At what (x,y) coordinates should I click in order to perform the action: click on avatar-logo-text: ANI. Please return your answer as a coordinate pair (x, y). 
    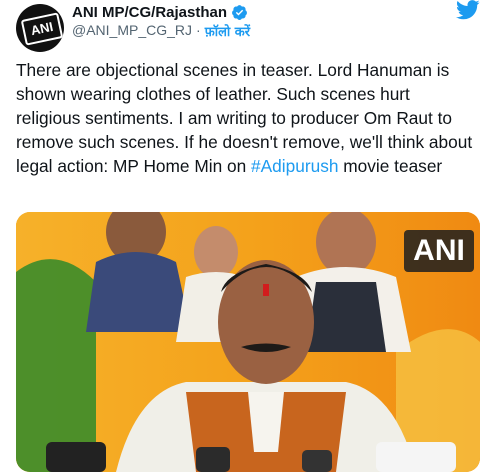
    Looking at the image, I should click on (42, 29).